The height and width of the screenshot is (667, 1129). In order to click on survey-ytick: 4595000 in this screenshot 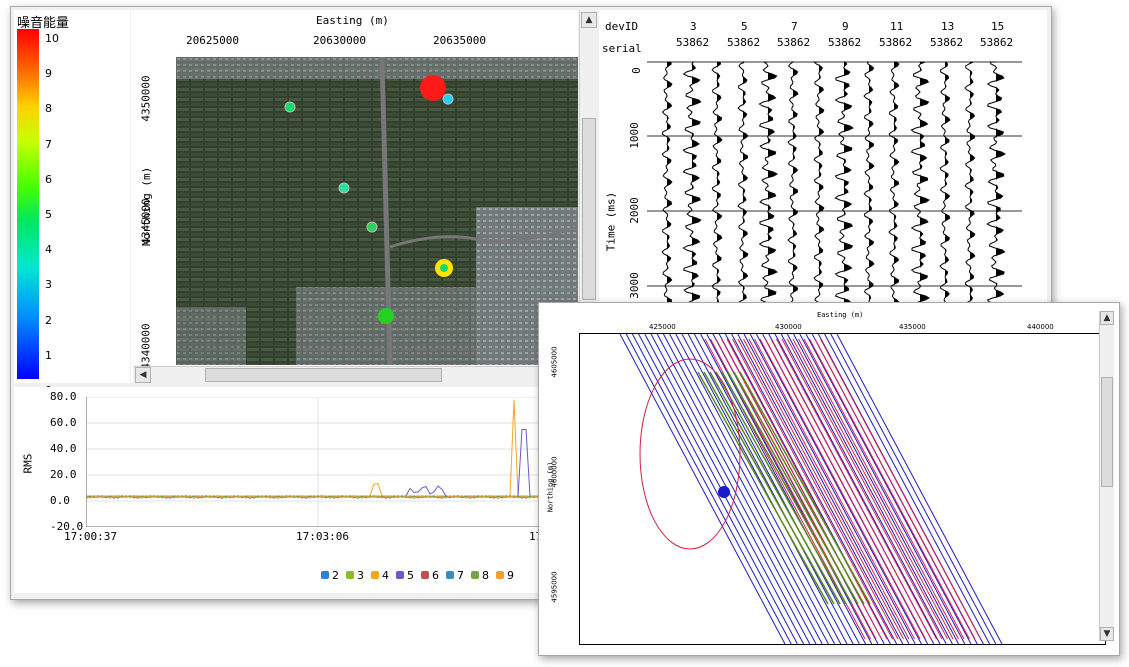, I will do `click(554, 587)`.